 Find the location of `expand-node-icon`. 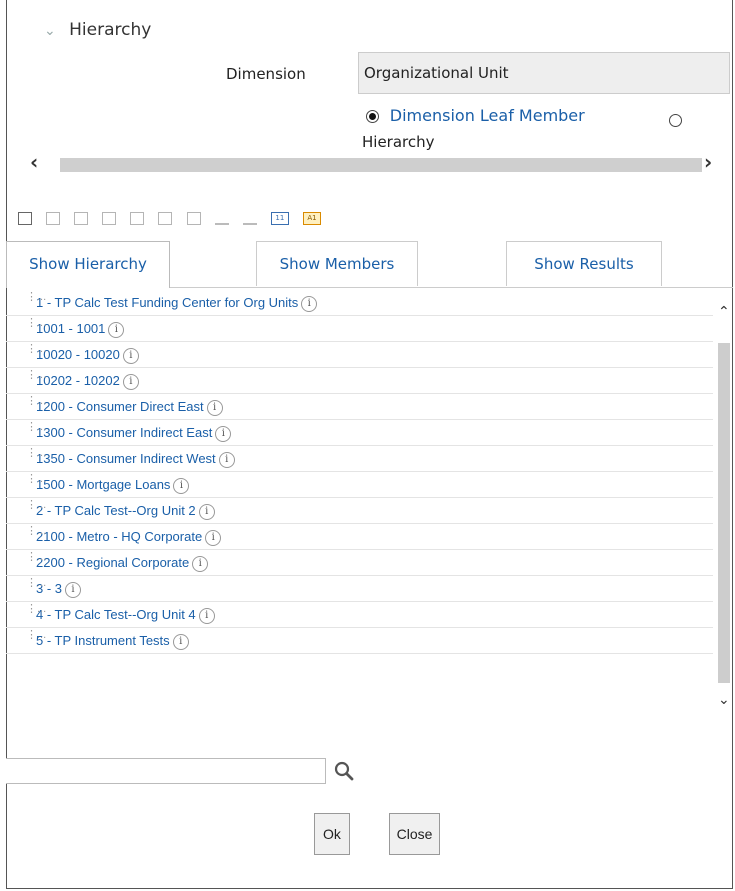

expand-node-icon is located at coordinates (165, 218).